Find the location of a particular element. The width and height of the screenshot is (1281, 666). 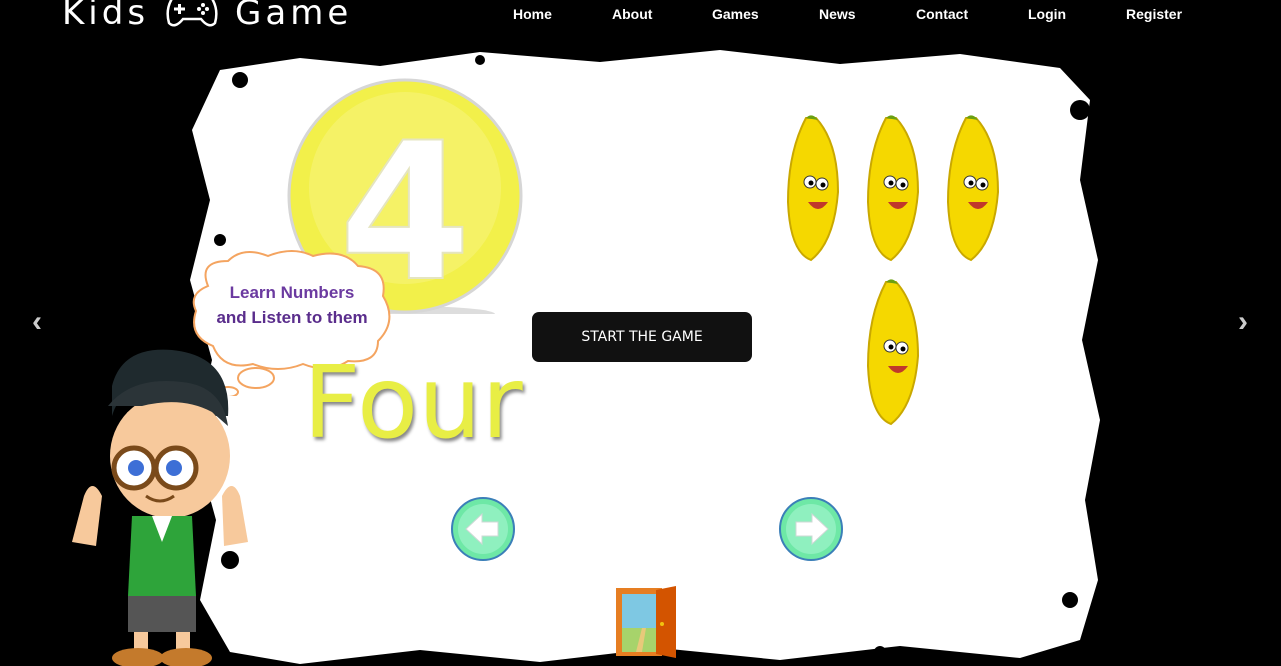

nav-news: News is located at coordinates (837, 14).